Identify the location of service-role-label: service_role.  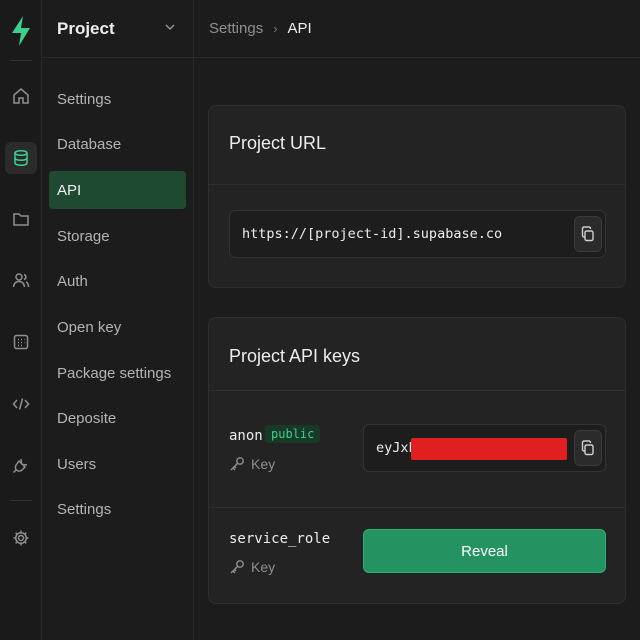
(280, 539).